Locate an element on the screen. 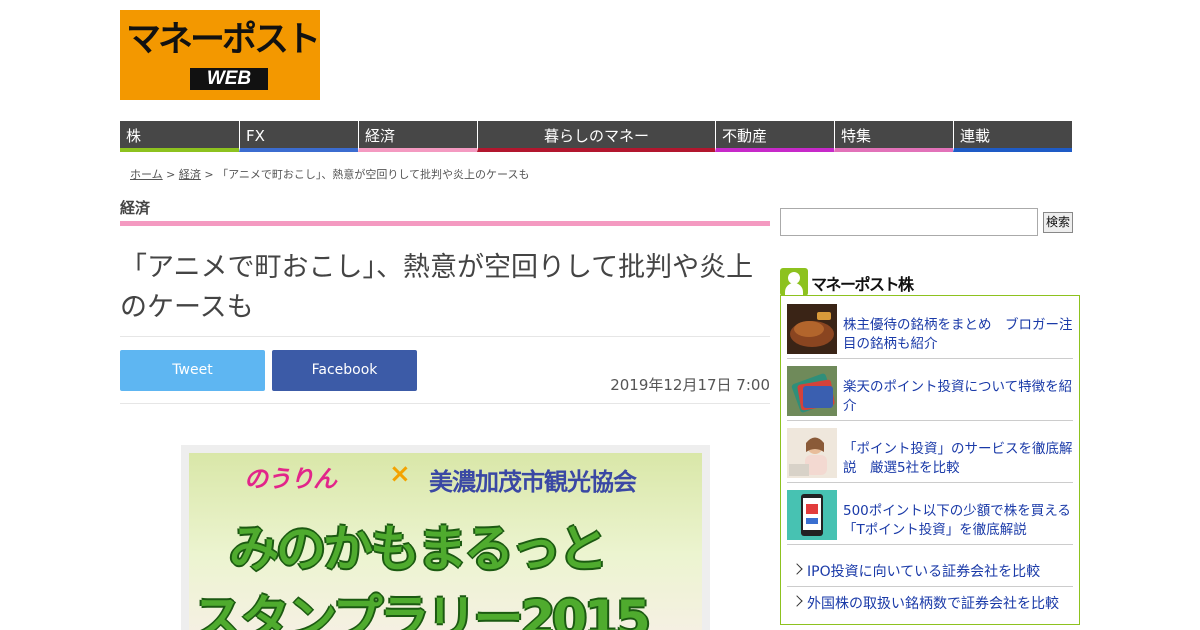  sidebar-article-item: 500ポイント以下の少額で株を買える「Tポイント投資」を徹底解説 is located at coordinates (930, 513).